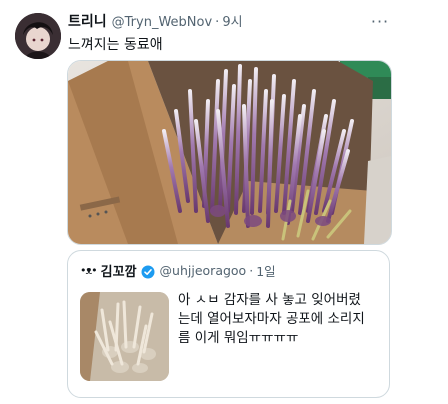 The image size is (448, 404). What do you see at coordinates (232, 20) in the screenshot?
I see `tweet-timestamp: 9시` at bounding box center [232, 20].